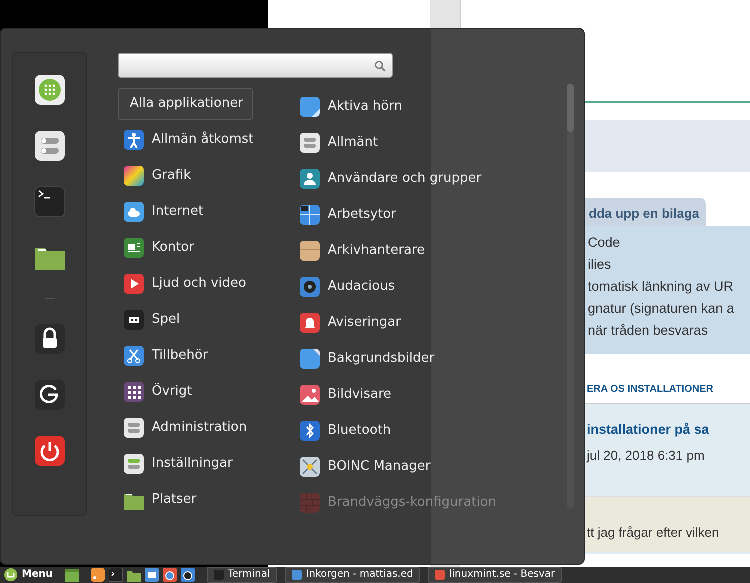 This screenshot has width=750, height=583. What do you see at coordinates (661, 287) in the screenshot?
I see `option-label: tomatisk länkning av UR` at bounding box center [661, 287].